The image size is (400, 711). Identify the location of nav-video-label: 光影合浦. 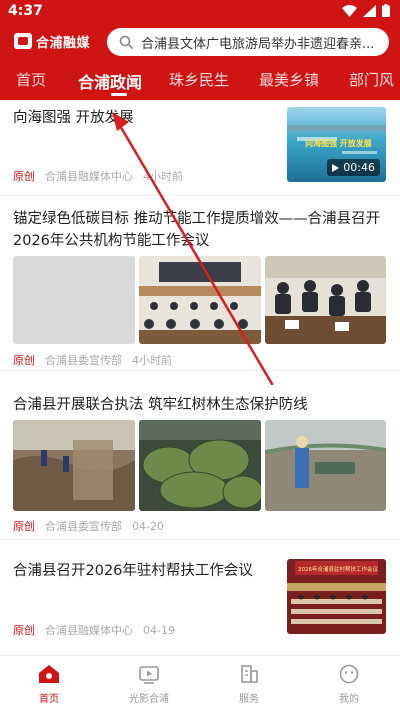
(149, 699).